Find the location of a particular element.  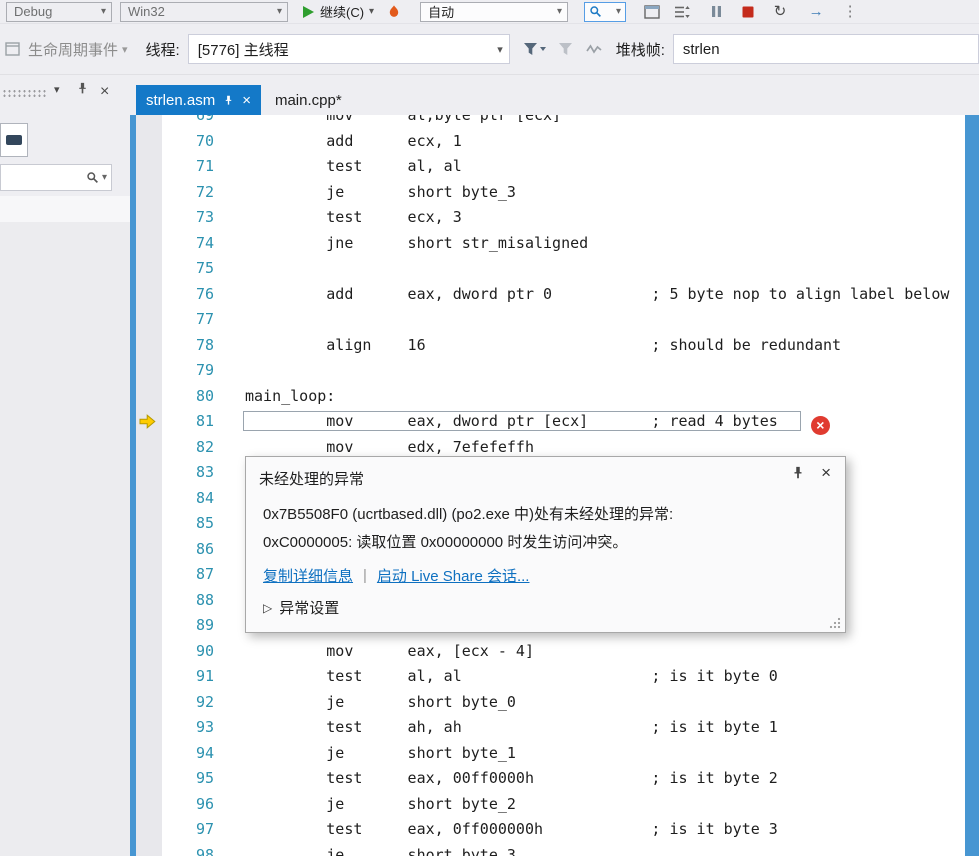

code-line: 80 main_loop: is located at coordinates (550, 397).